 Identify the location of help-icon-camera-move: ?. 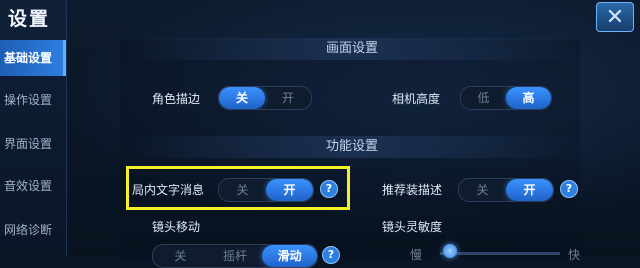
(331, 255).